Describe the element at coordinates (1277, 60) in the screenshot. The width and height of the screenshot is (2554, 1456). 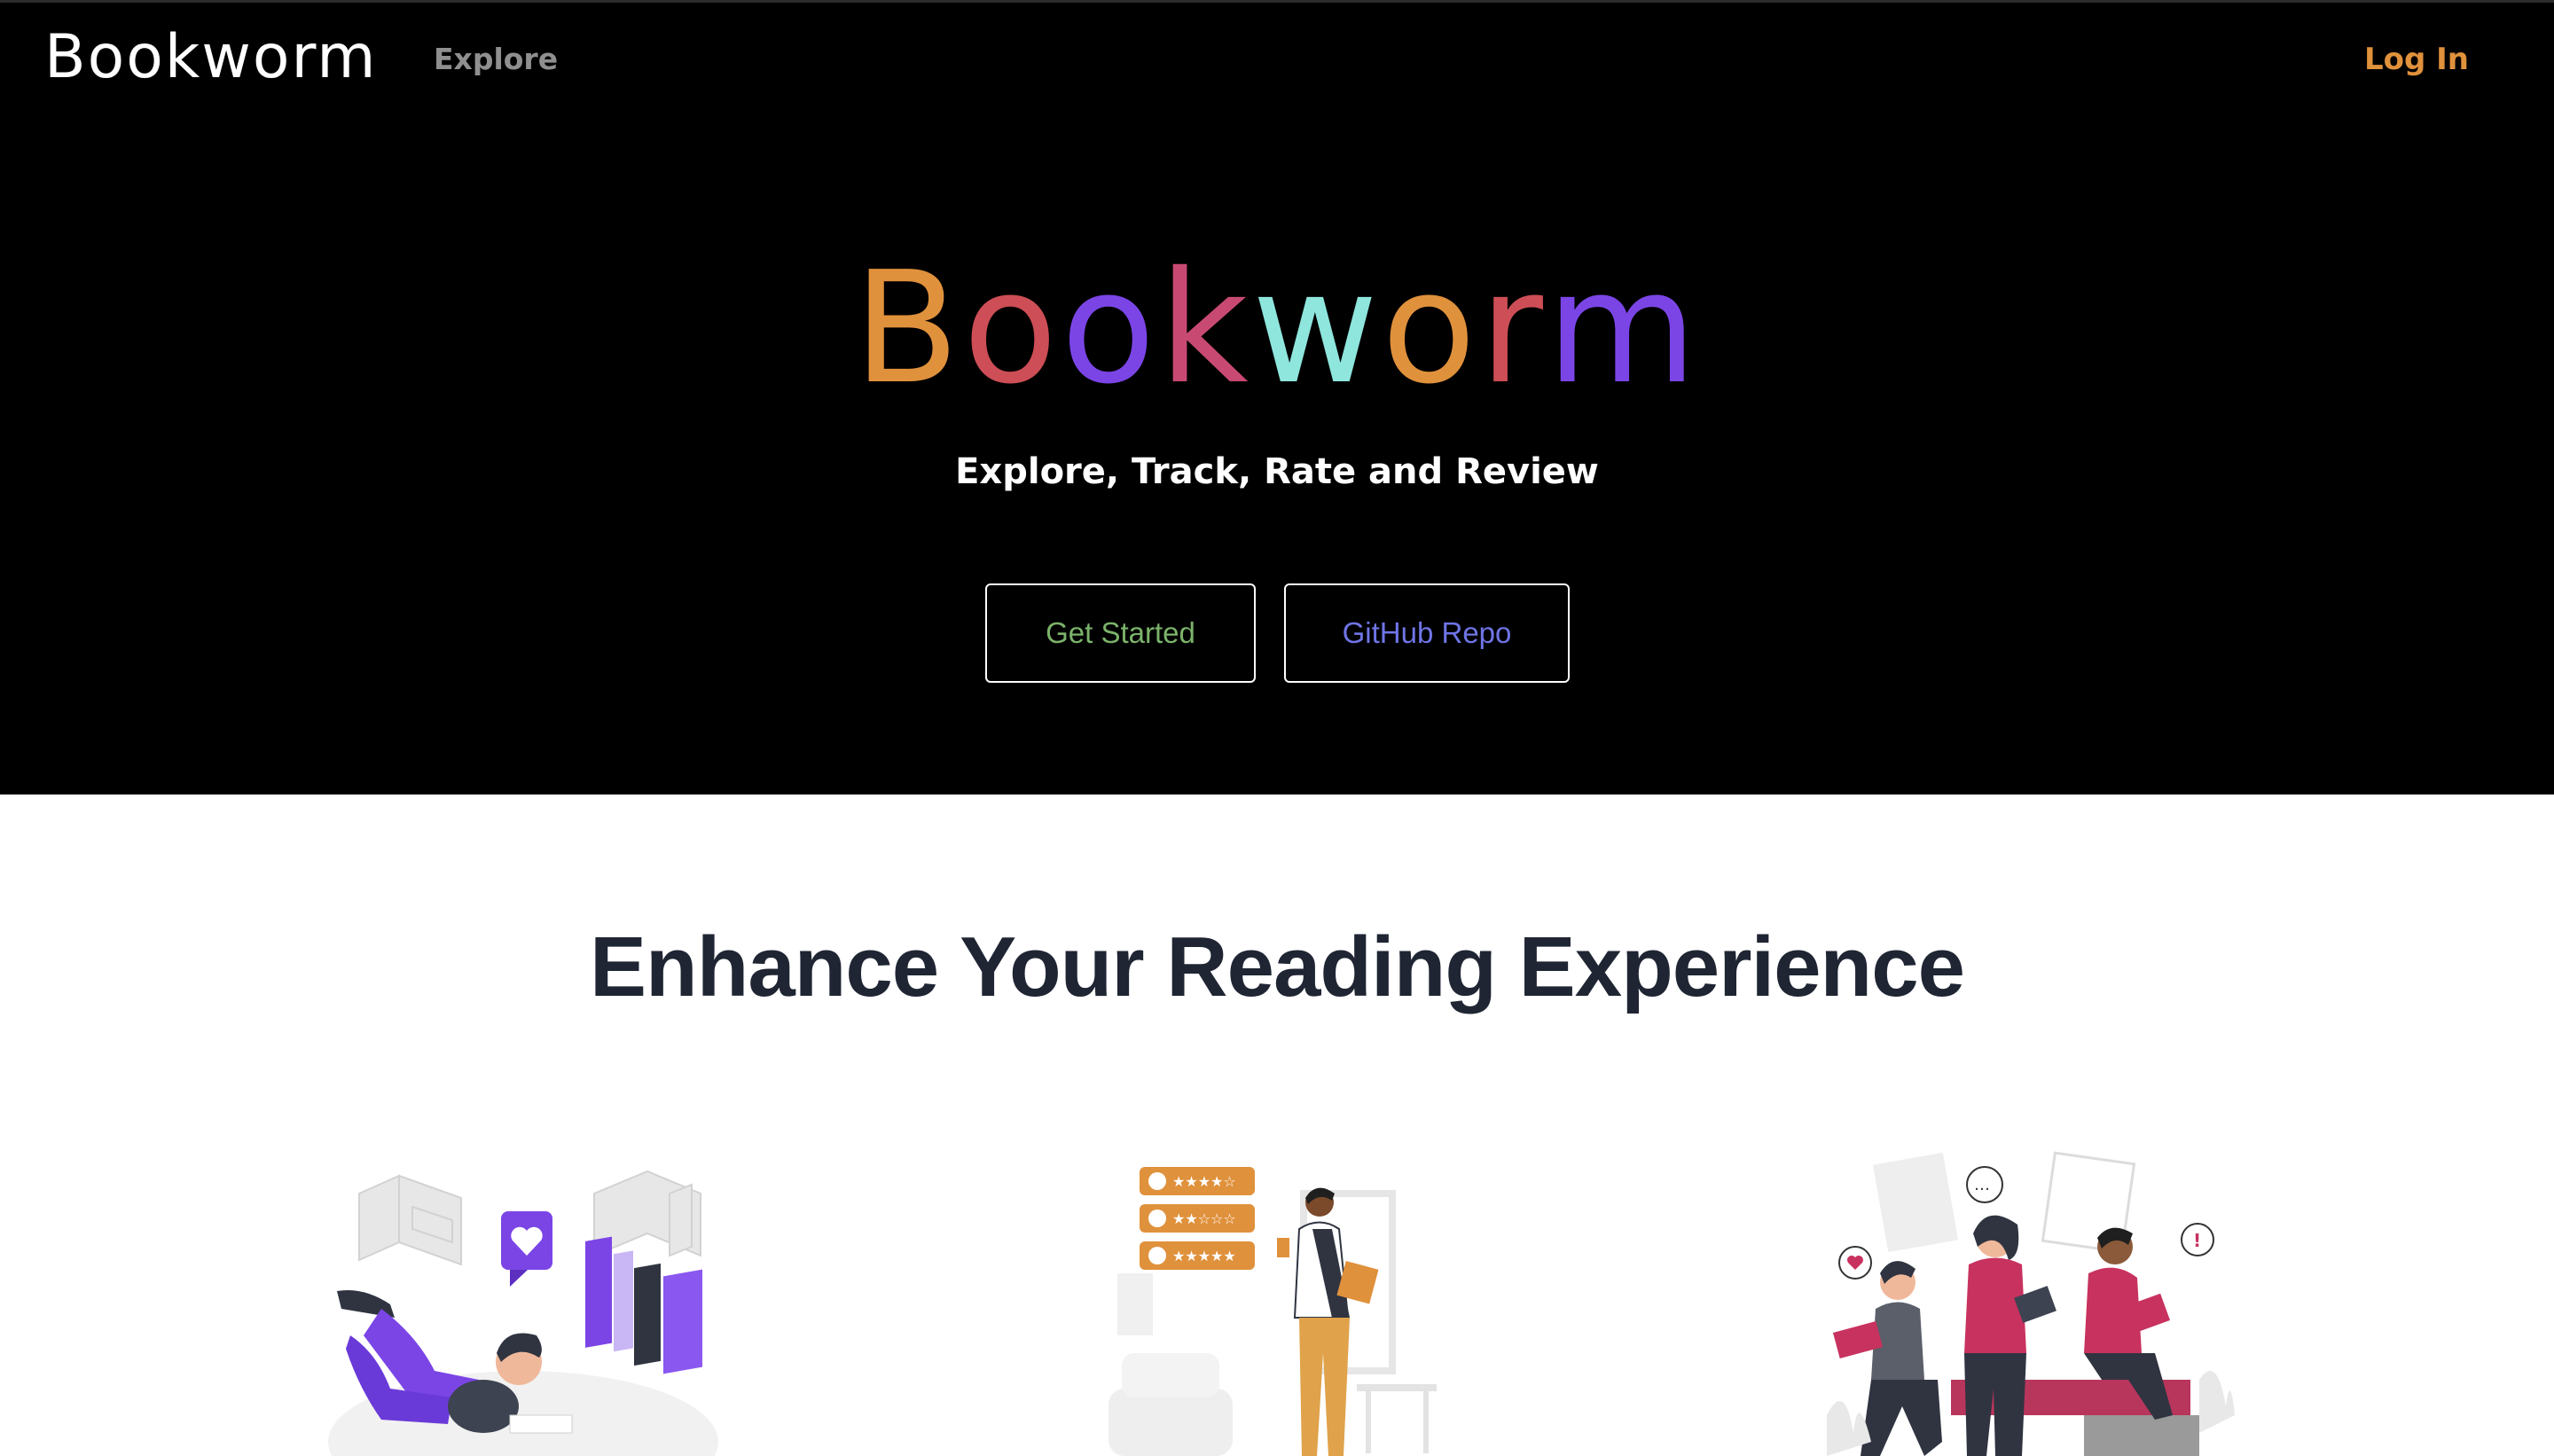
I see `navbar: Bookworm Explore Log In` at that location.